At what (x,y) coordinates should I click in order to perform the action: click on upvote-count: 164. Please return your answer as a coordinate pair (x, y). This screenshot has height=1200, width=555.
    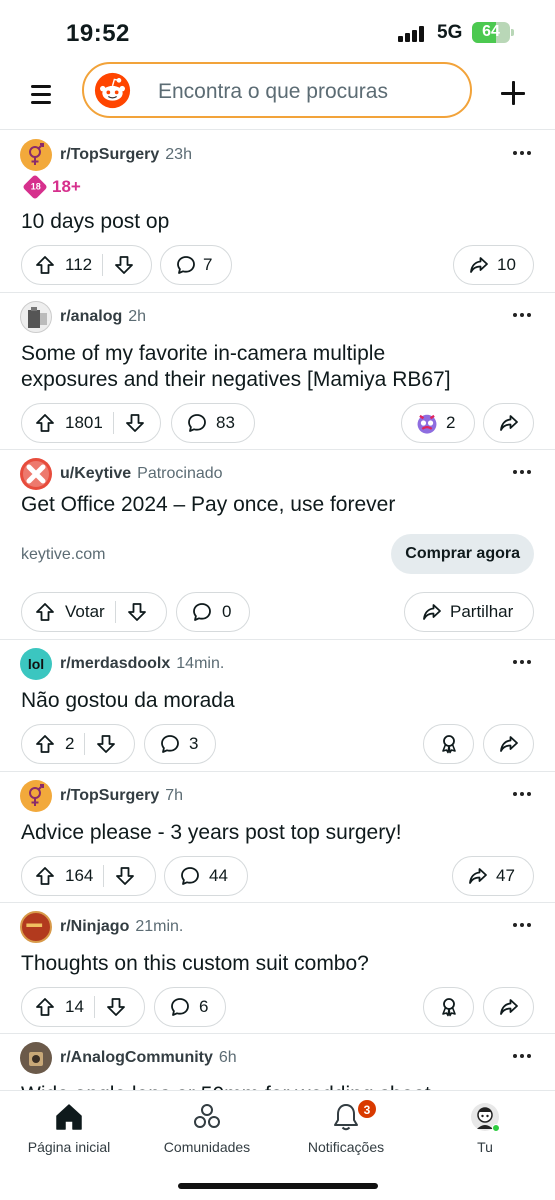
    Looking at the image, I should click on (79, 875).